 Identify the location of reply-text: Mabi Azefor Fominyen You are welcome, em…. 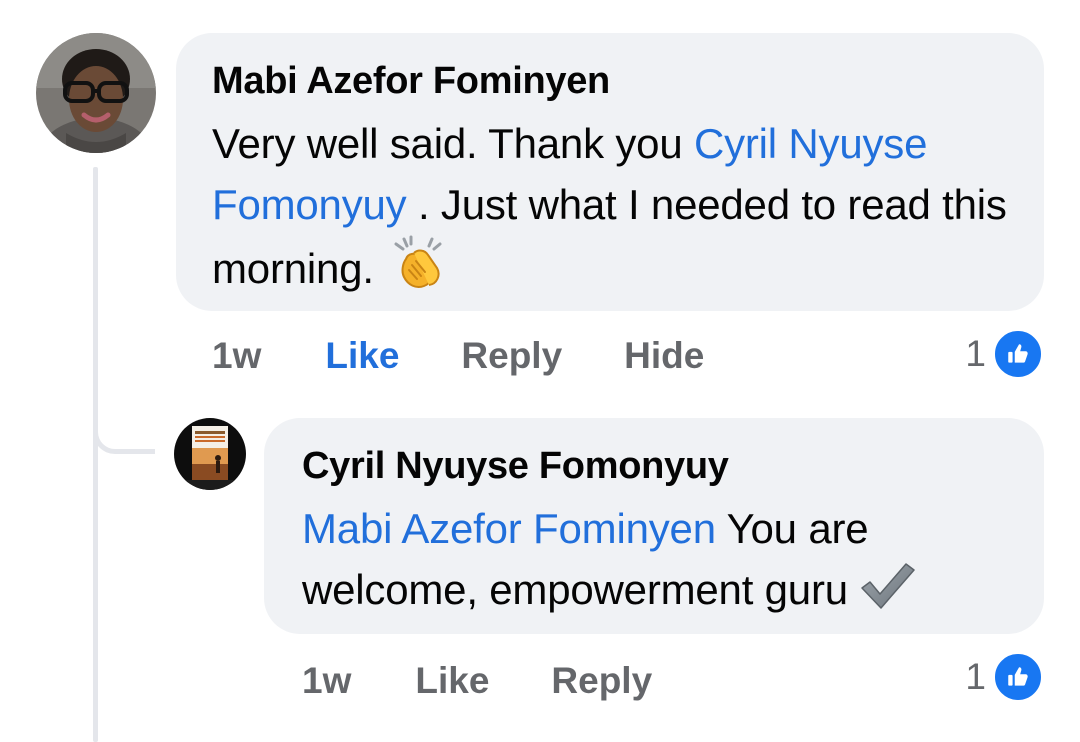
(655, 559).